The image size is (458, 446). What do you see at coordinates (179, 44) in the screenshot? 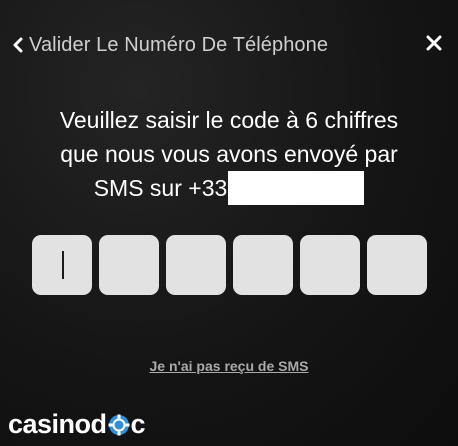
I see `page-title: Valider Le Numéro De Téléphone` at bounding box center [179, 44].